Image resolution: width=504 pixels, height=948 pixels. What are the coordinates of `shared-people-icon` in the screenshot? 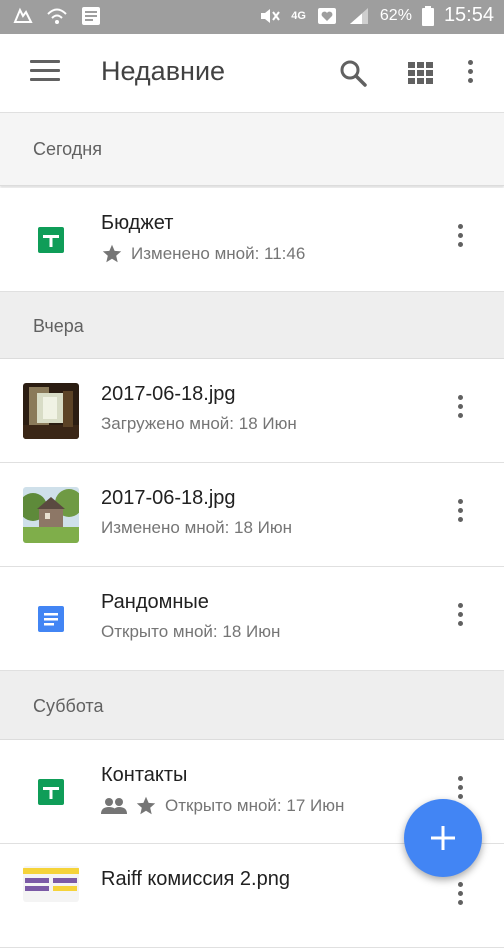 It's located at (114, 805).